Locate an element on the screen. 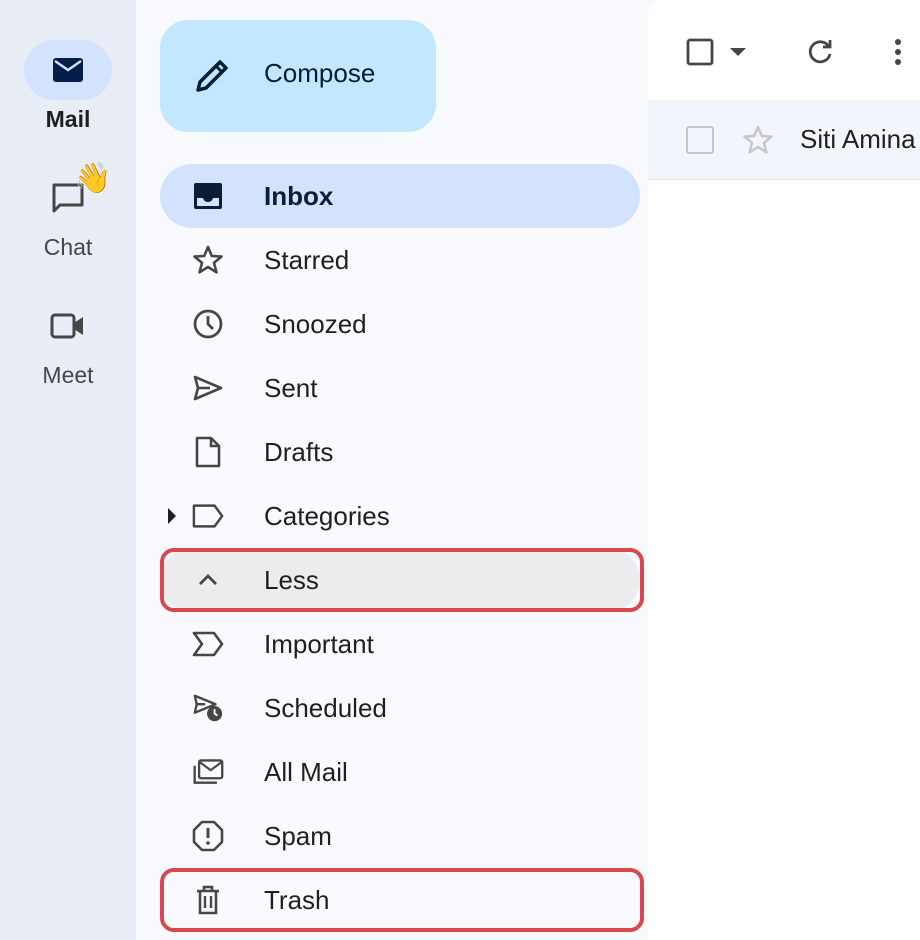 The height and width of the screenshot is (940, 920). video-icon is located at coordinates (68, 326).